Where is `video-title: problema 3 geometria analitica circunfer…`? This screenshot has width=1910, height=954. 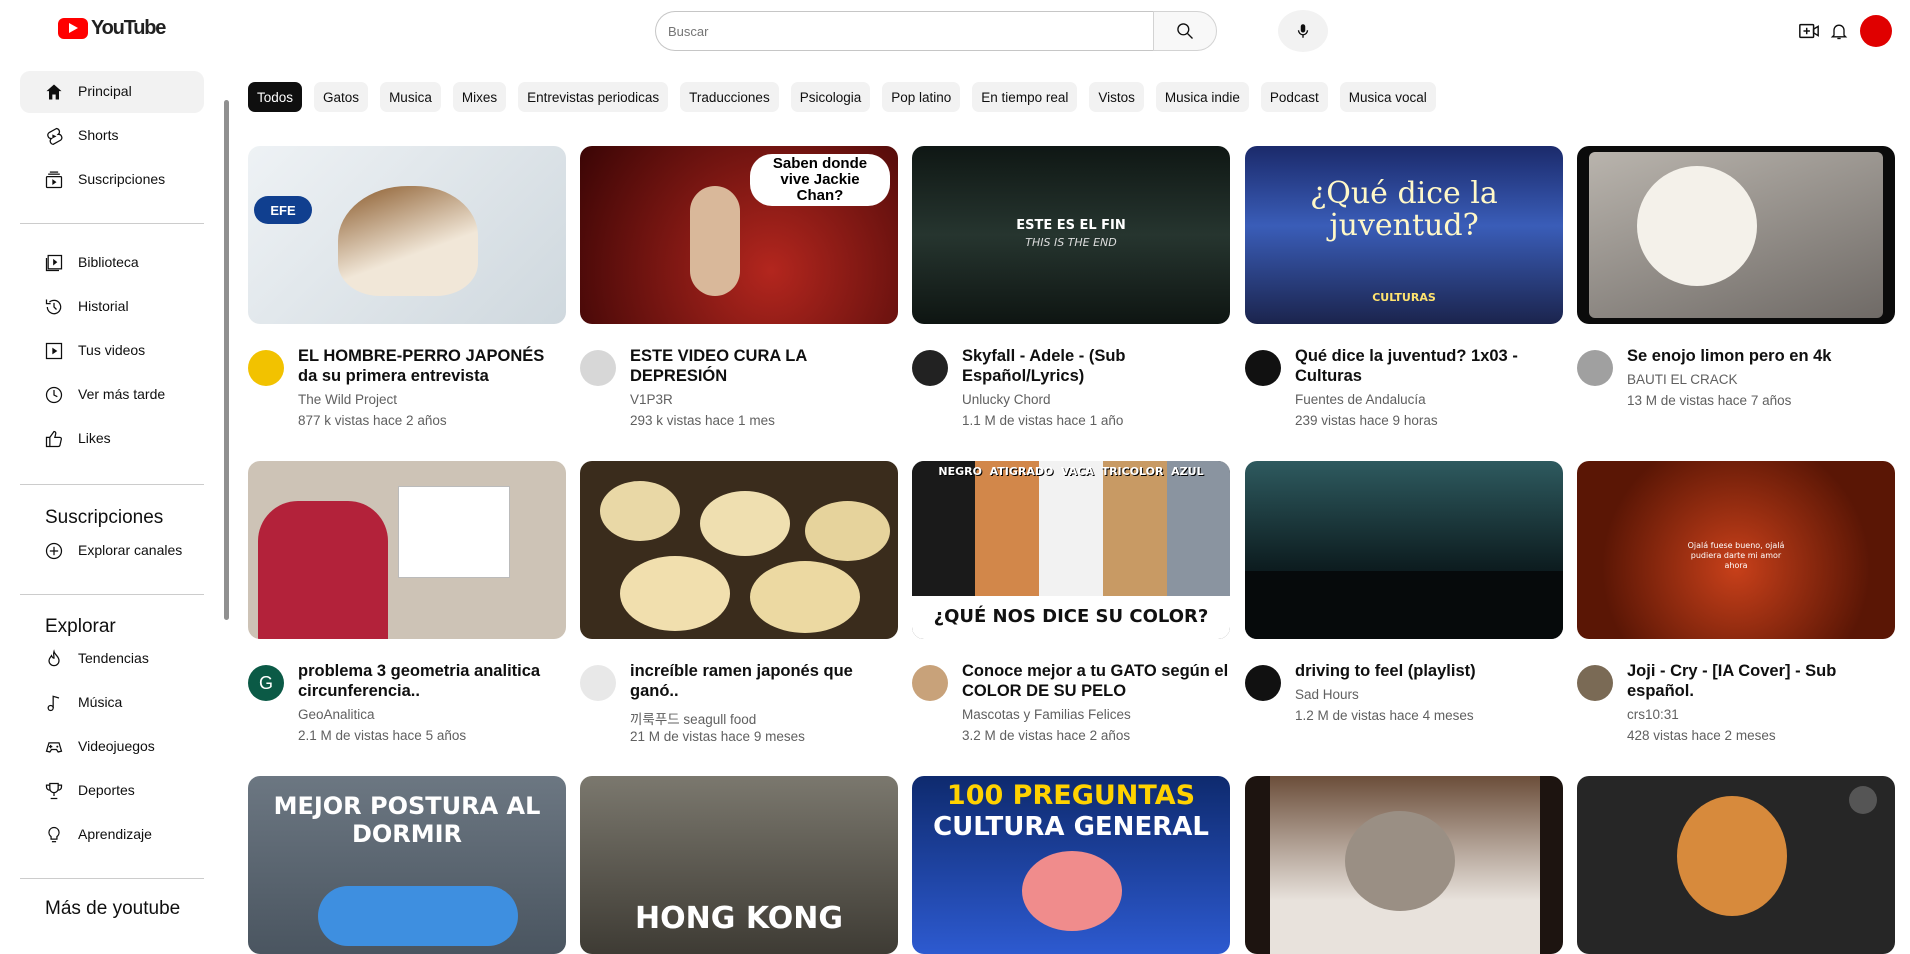 video-title: problema 3 geometria analitica circunfer… is located at coordinates (432, 681).